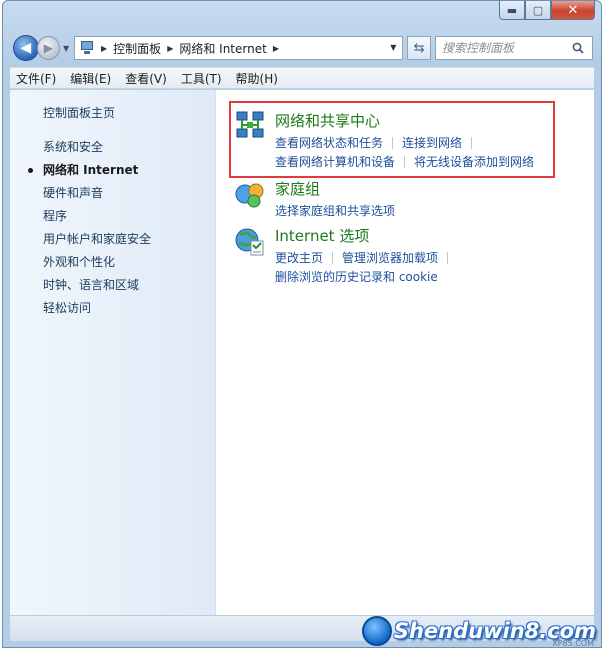  Describe the element at coordinates (129, 112) in the screenshot. I see `control-panel-home-link: 控制面板主页` at that location.